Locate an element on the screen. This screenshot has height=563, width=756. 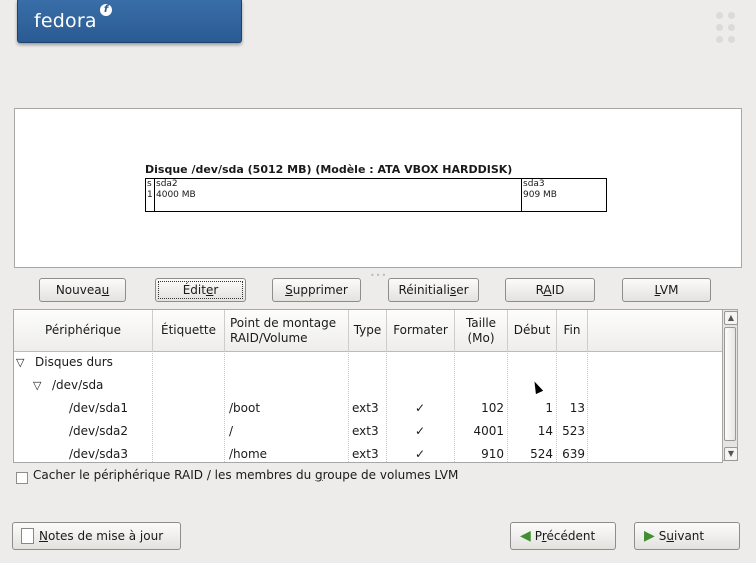
infinity-icon: f is located at coordinates (106, 10).